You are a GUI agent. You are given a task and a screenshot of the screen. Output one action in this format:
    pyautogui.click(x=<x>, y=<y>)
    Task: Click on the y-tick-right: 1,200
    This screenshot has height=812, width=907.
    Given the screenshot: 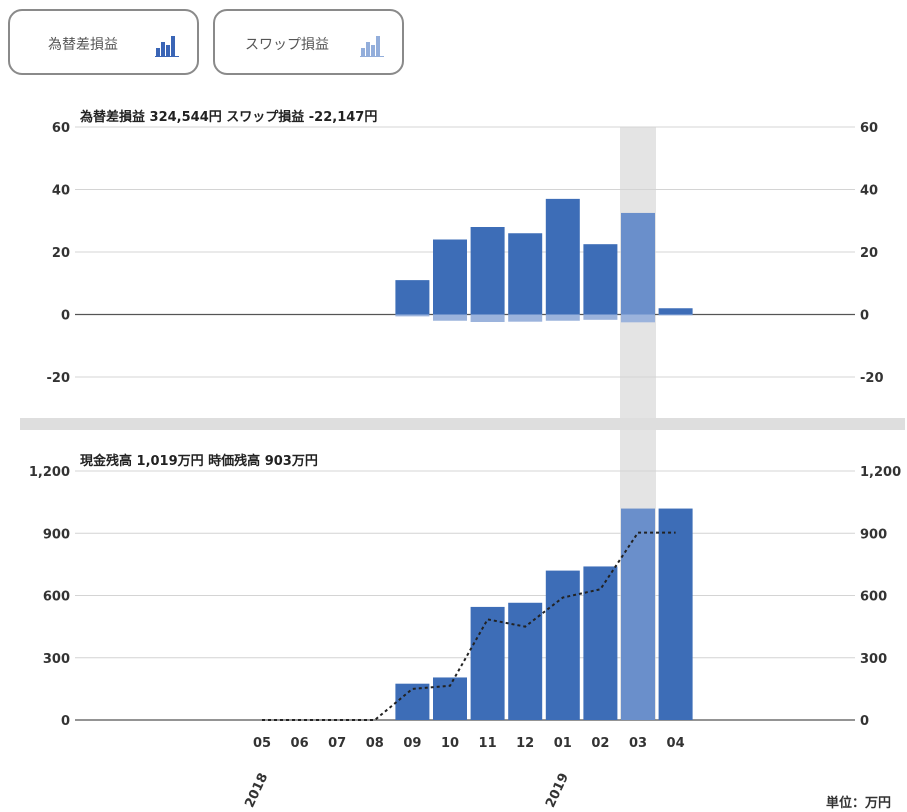 What is the action you would take?
    pyautogui.click(x=880, y=472)
    